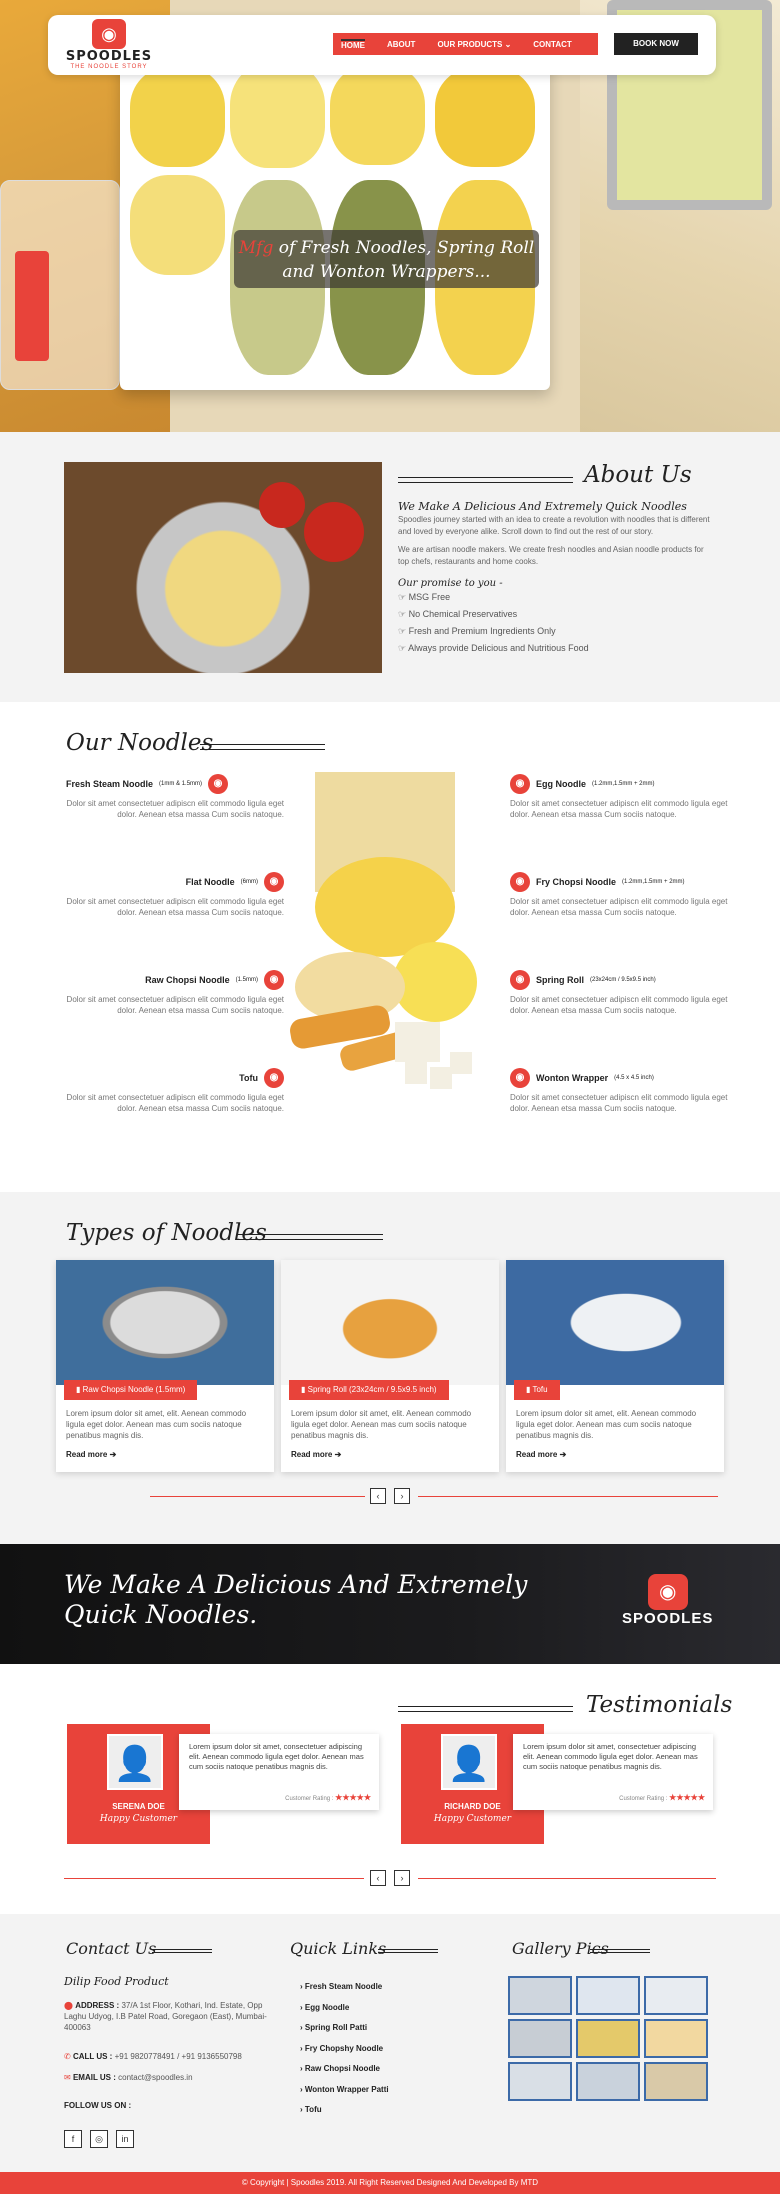 The image size is (780, 2197). What do you see at coordinates (619, 882) in the screenshot?
I see `noodle-item-head: ◉ Fry Chopsi Noodle (1.2mm,1.5mm + 2mm)` at bounding box center [619, 882].